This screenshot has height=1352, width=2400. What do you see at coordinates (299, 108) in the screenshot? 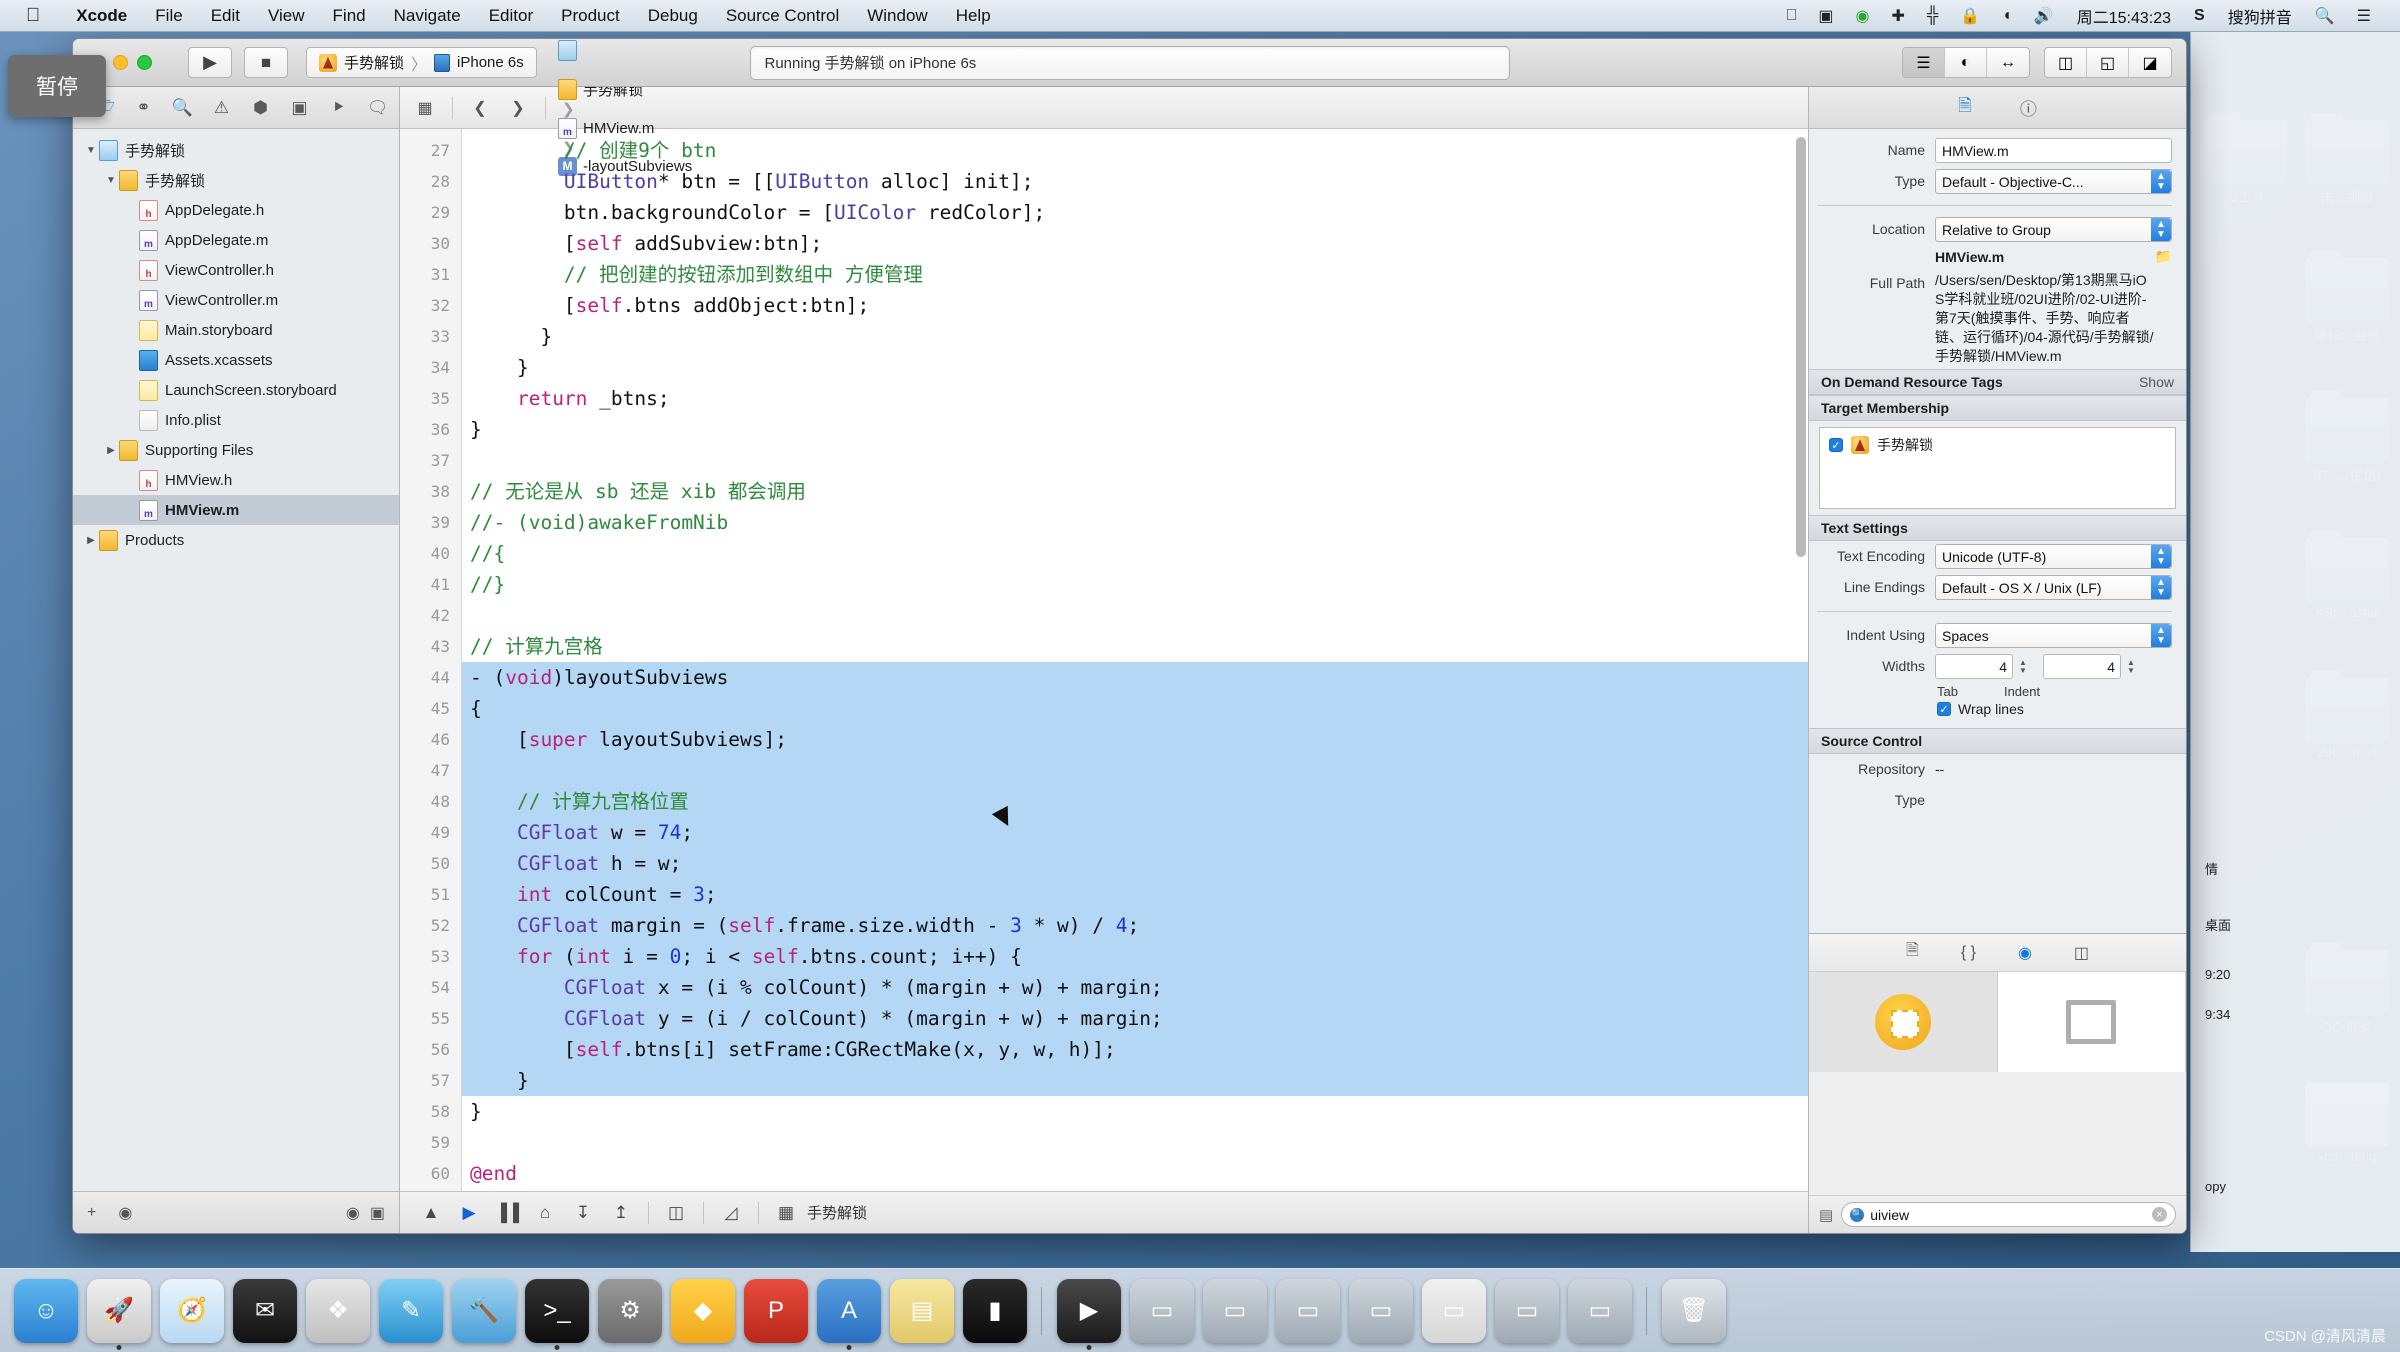
I see `debug-icon: ▣` at bounding box center [299, 108].